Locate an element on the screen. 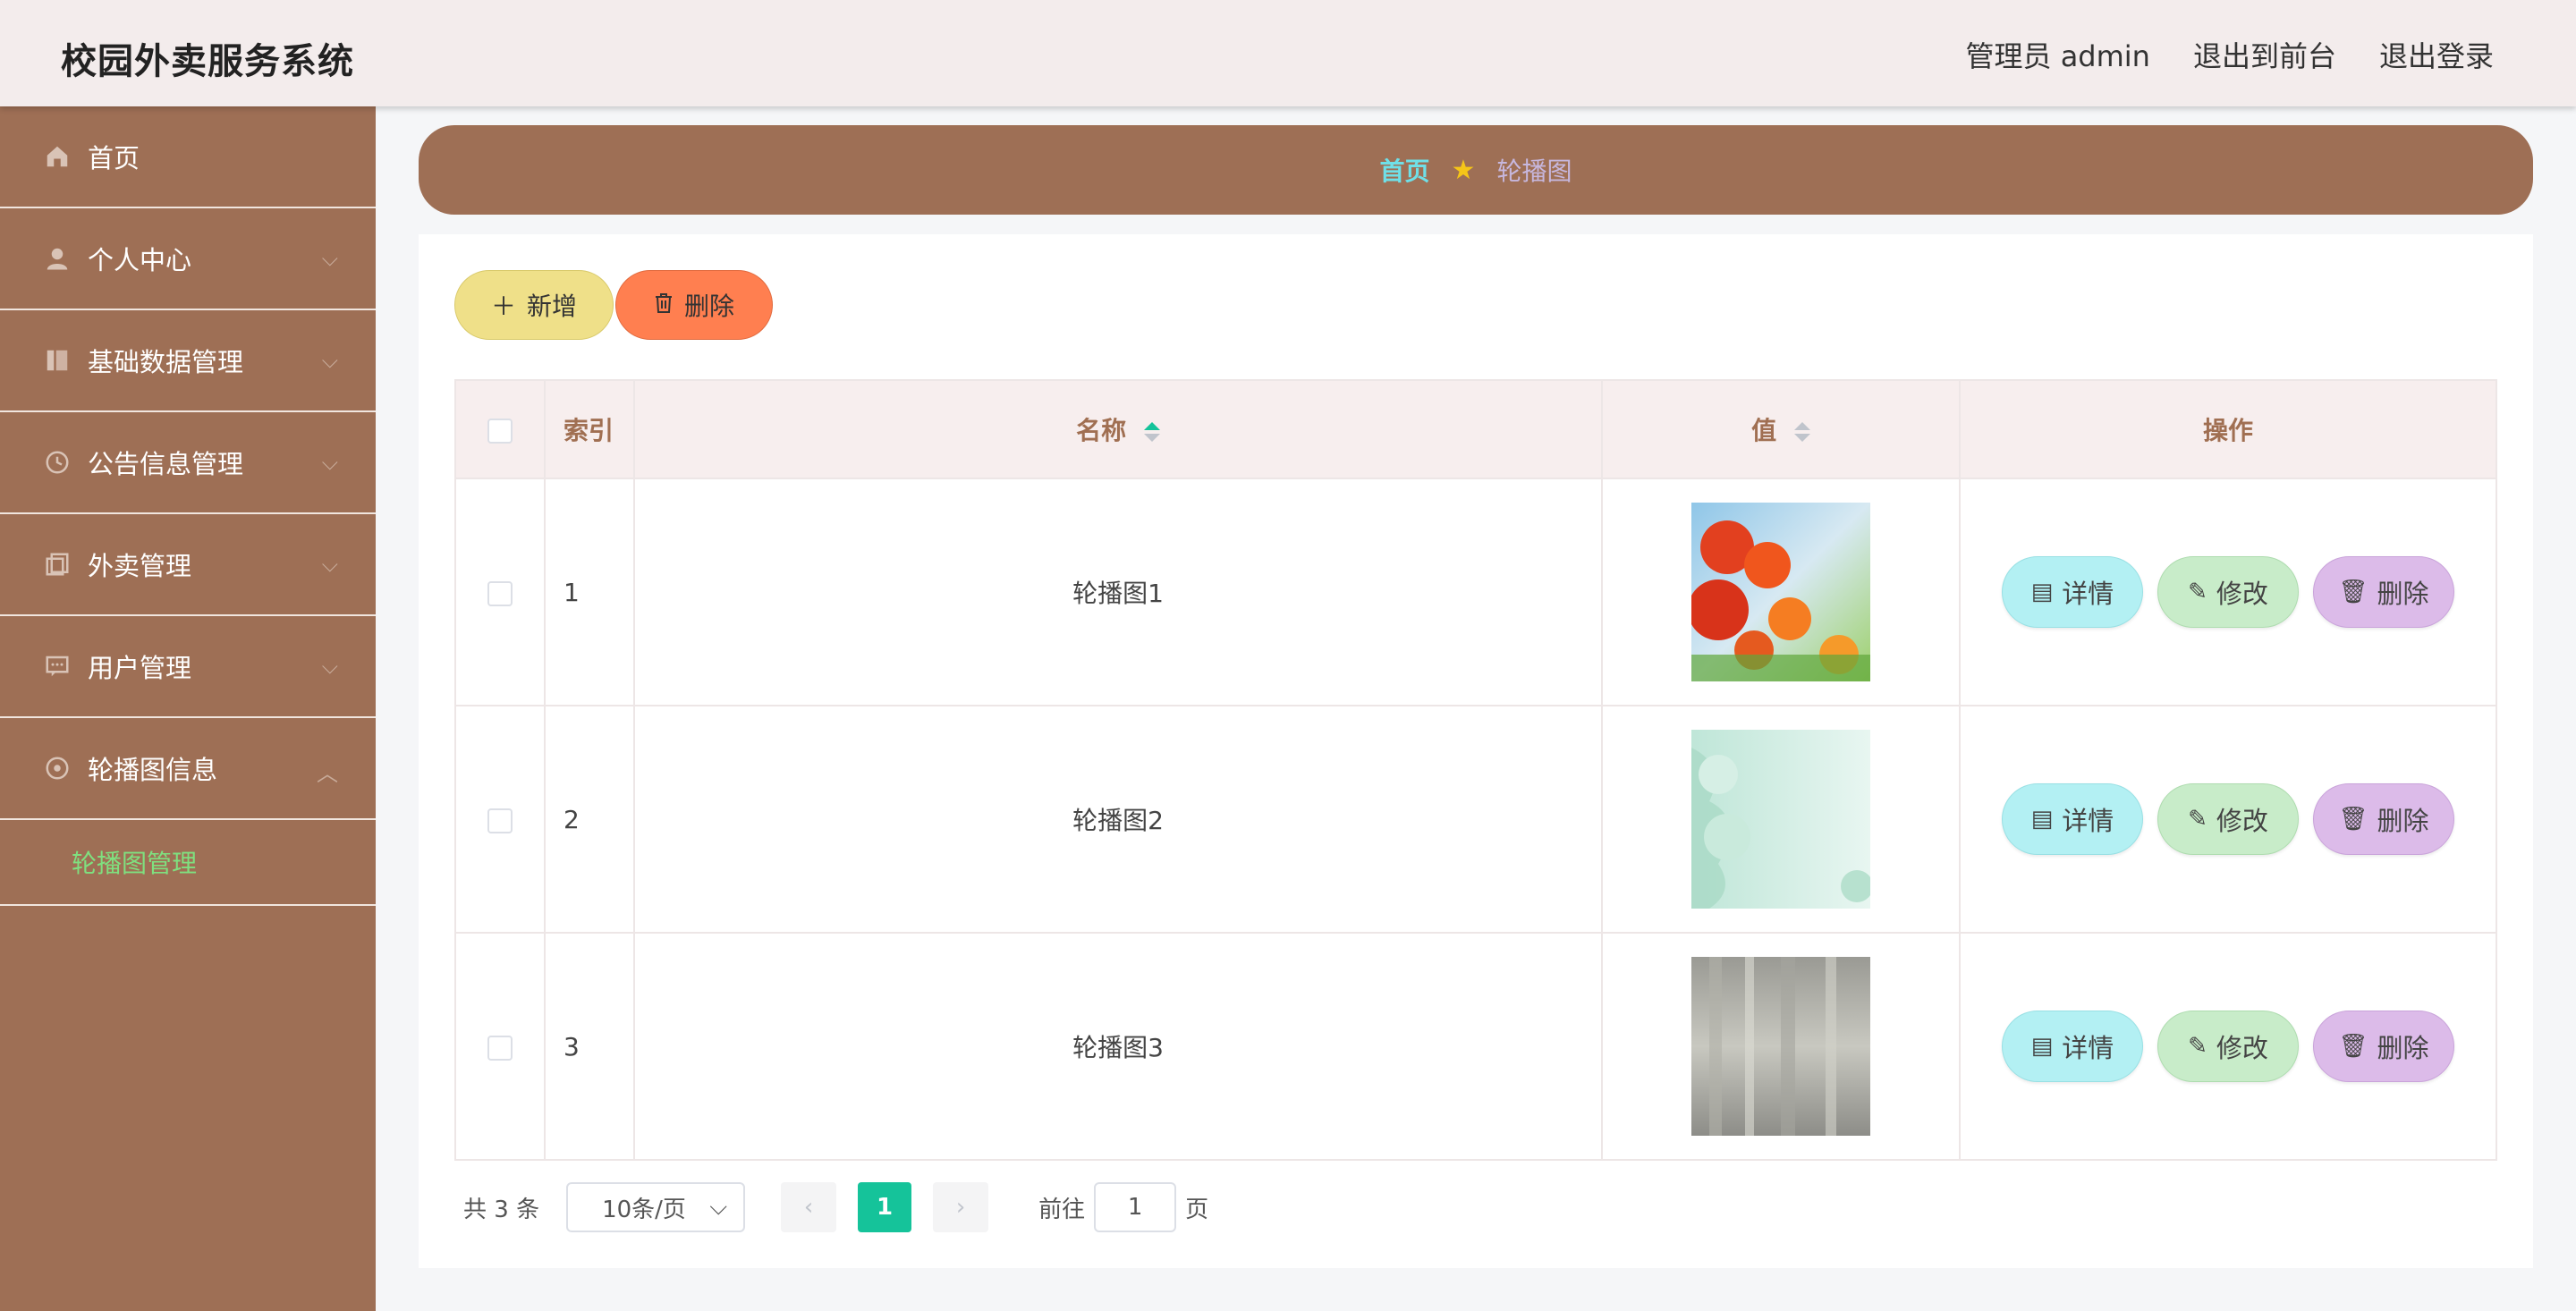 The height and width of the screenshot is (1311, 2576). sidebar-item-notice: 公告信息管理 ⌵ is located at coordinates (188, 463).